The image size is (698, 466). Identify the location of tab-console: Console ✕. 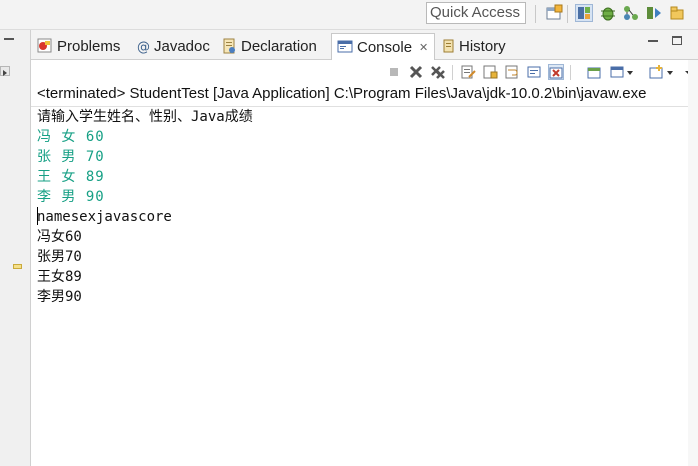
(383, 46).